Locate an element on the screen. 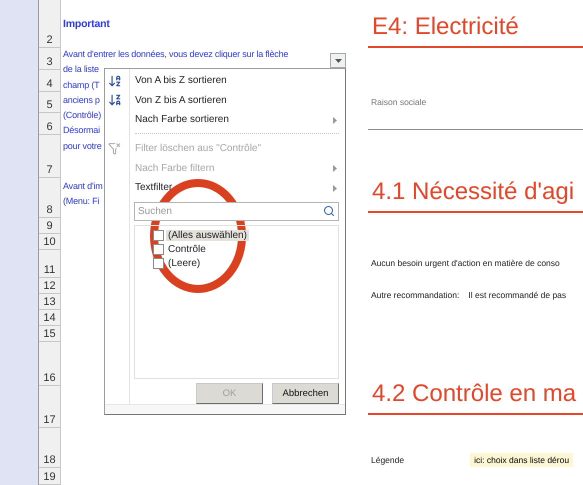 The height and width of the screenshot is (485, 583). row-header: 3 is located at coordinates (49, 59).